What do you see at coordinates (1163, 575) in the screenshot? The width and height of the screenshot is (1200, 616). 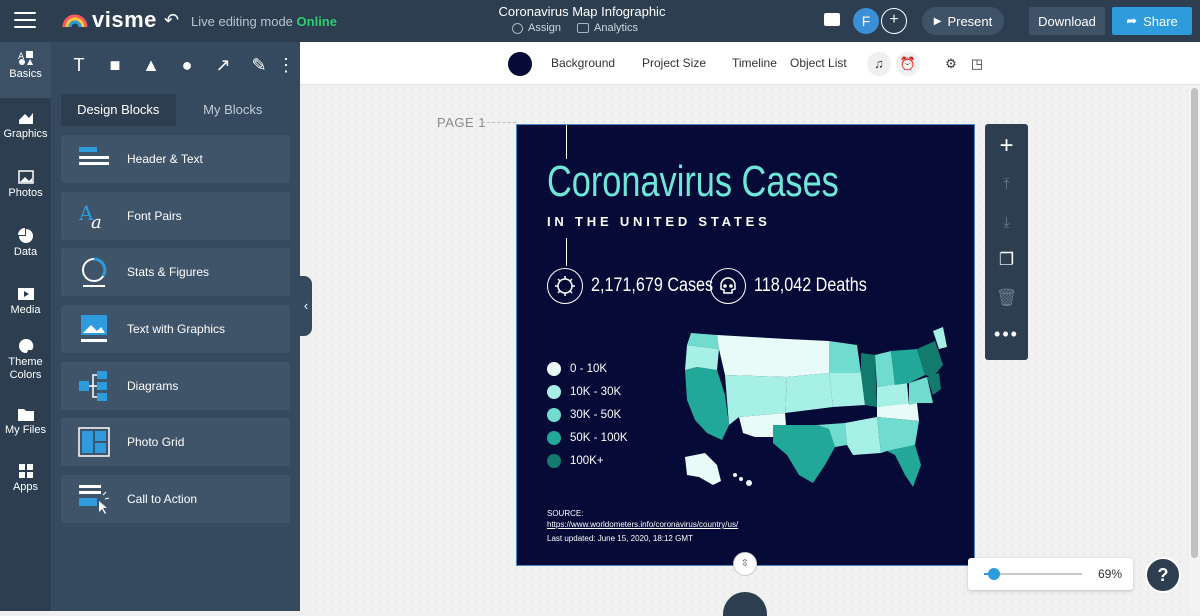 I see `help-button: ?` at bounding box center [1163, 575].